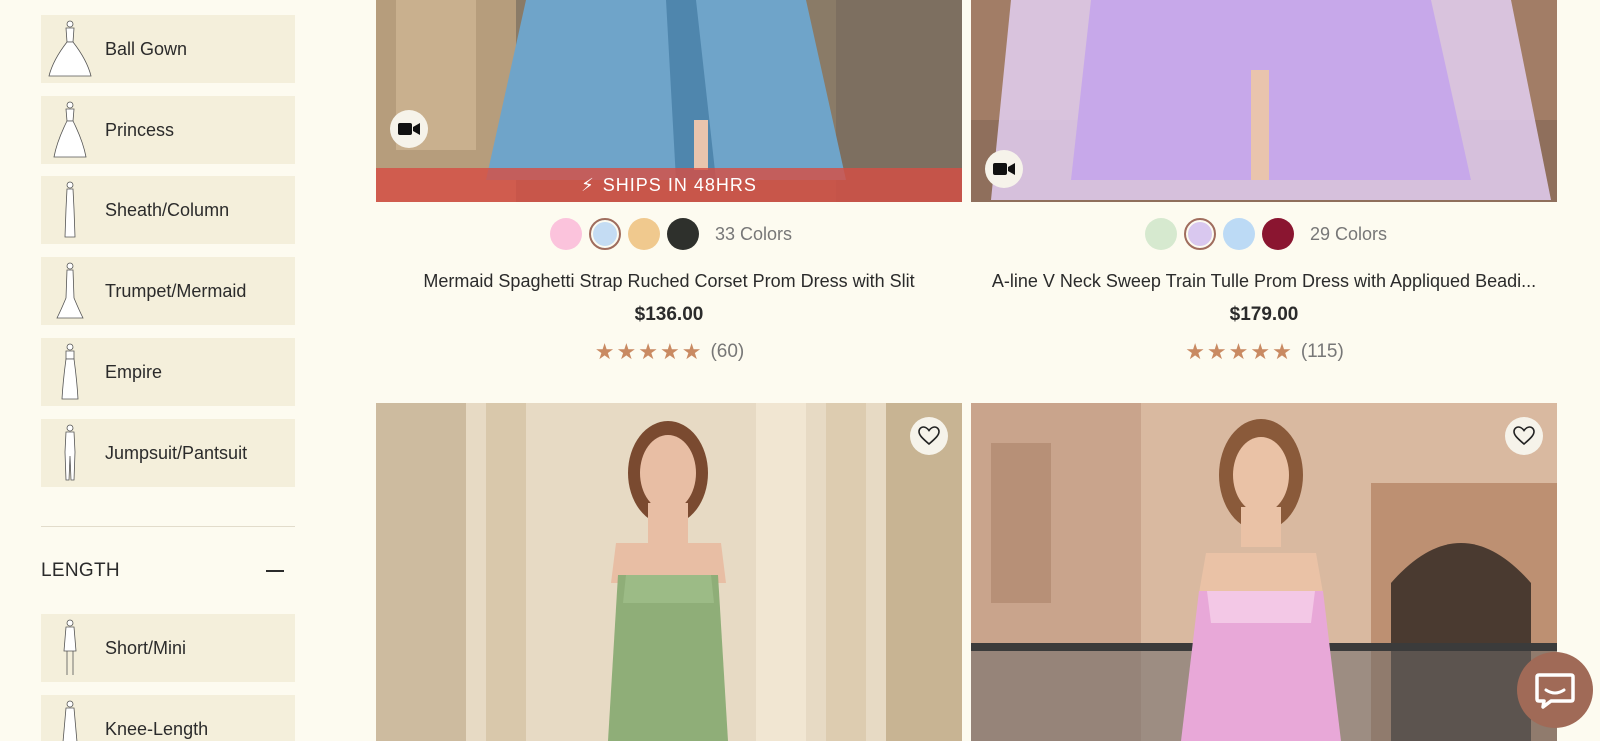 The height and width of the screenshot is (741, 1600). Describe the element at coordinates (176, 452) in the screenshot. I see `filter-label: Jumpsuit/Pantsuit` at that location.